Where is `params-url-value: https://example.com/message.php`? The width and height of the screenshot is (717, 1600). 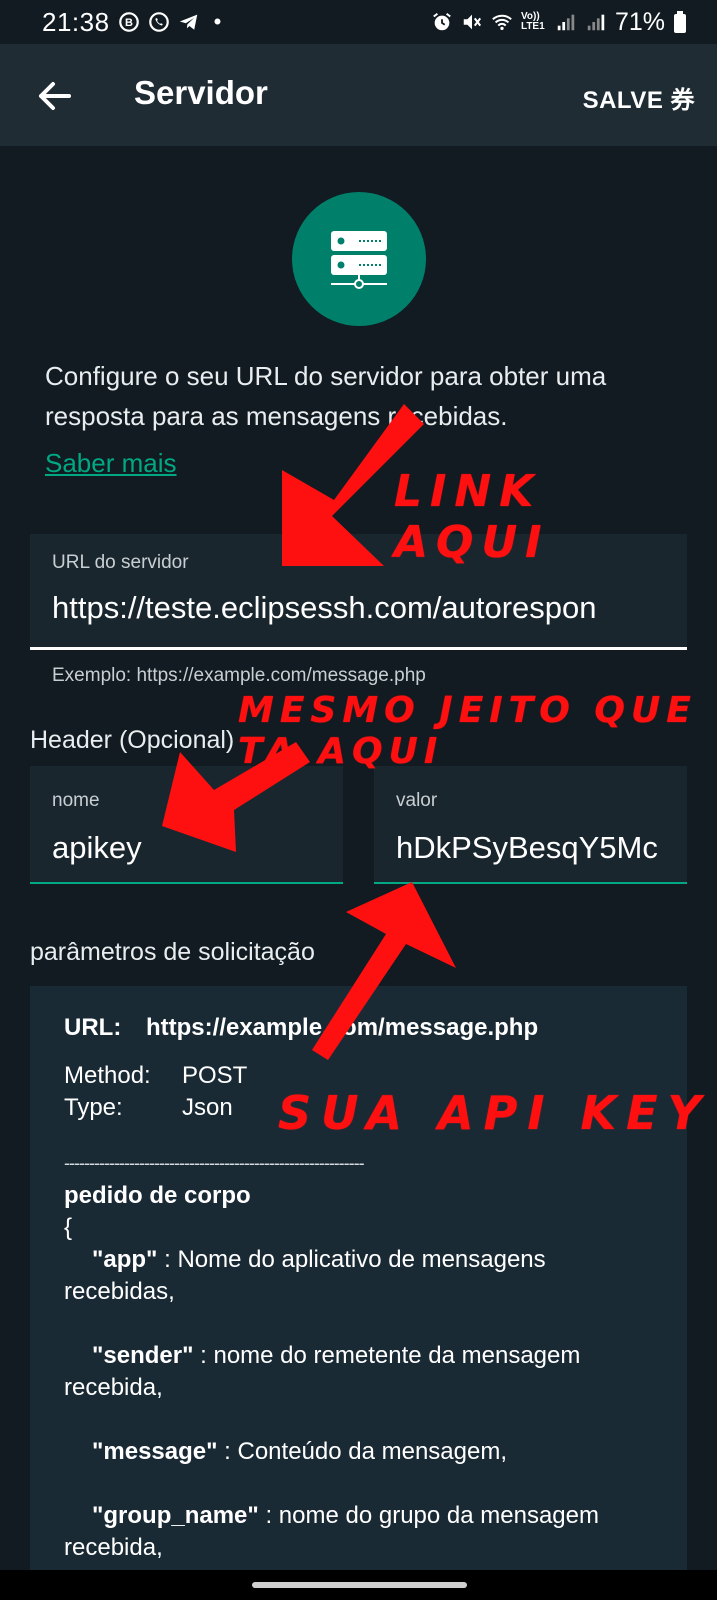
params-url-value: https://example.com/message.php is located at coordinates (342, 1027).